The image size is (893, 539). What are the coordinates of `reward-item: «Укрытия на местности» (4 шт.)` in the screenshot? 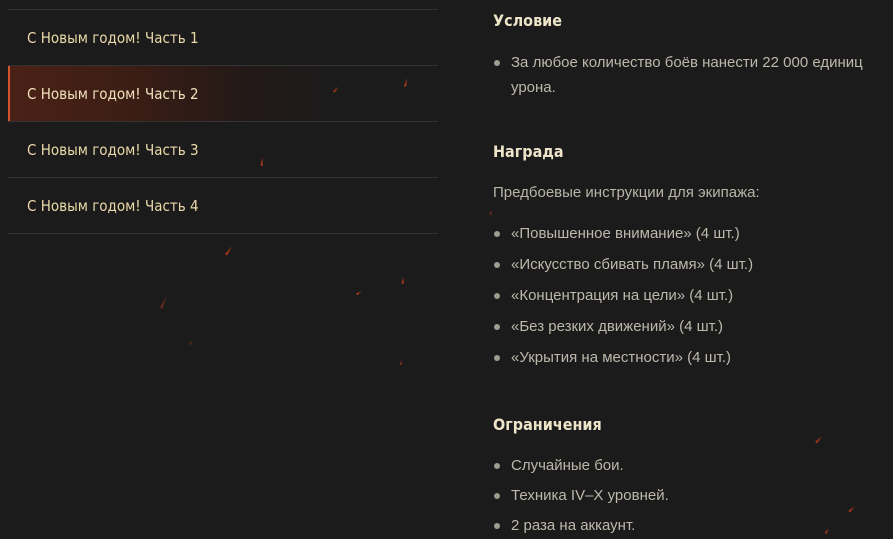 It's located at (693, 357).